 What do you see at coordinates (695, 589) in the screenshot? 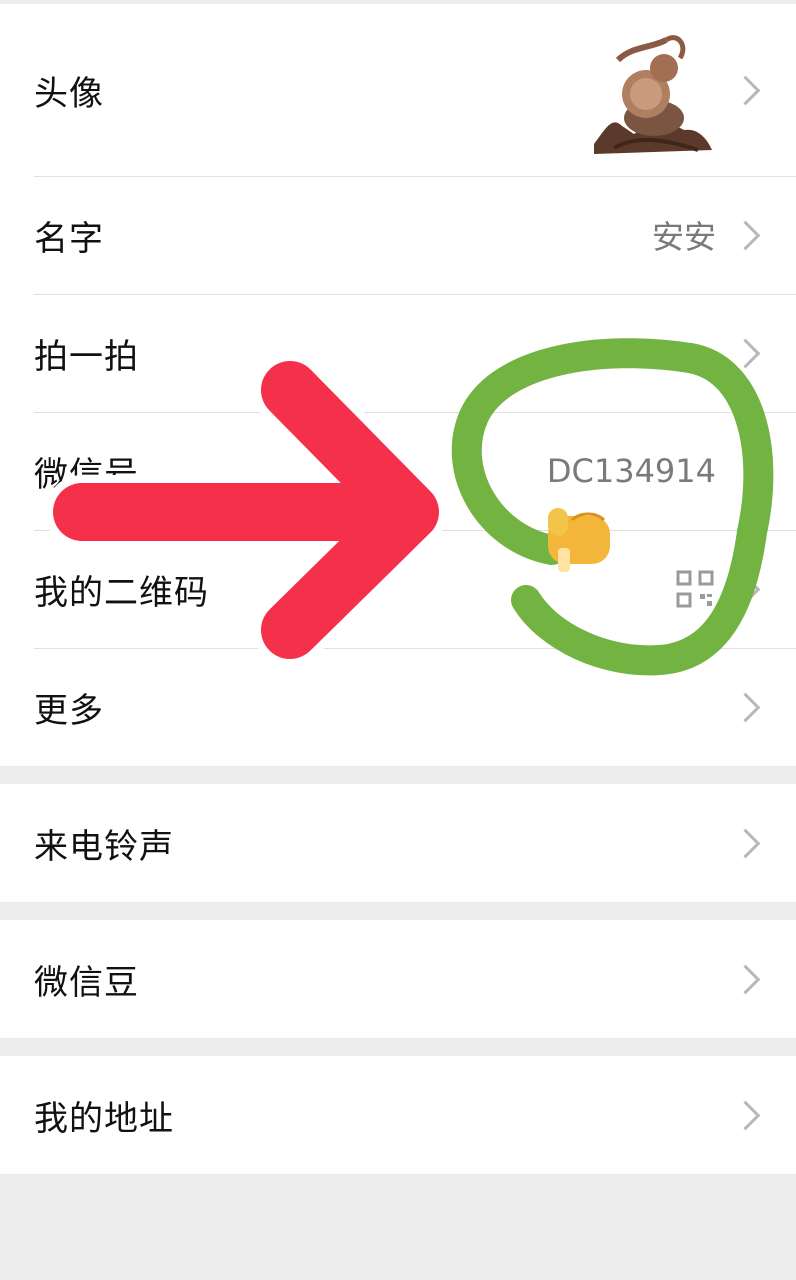
I see `qr-code-icon` at bounding box center [695, 589].